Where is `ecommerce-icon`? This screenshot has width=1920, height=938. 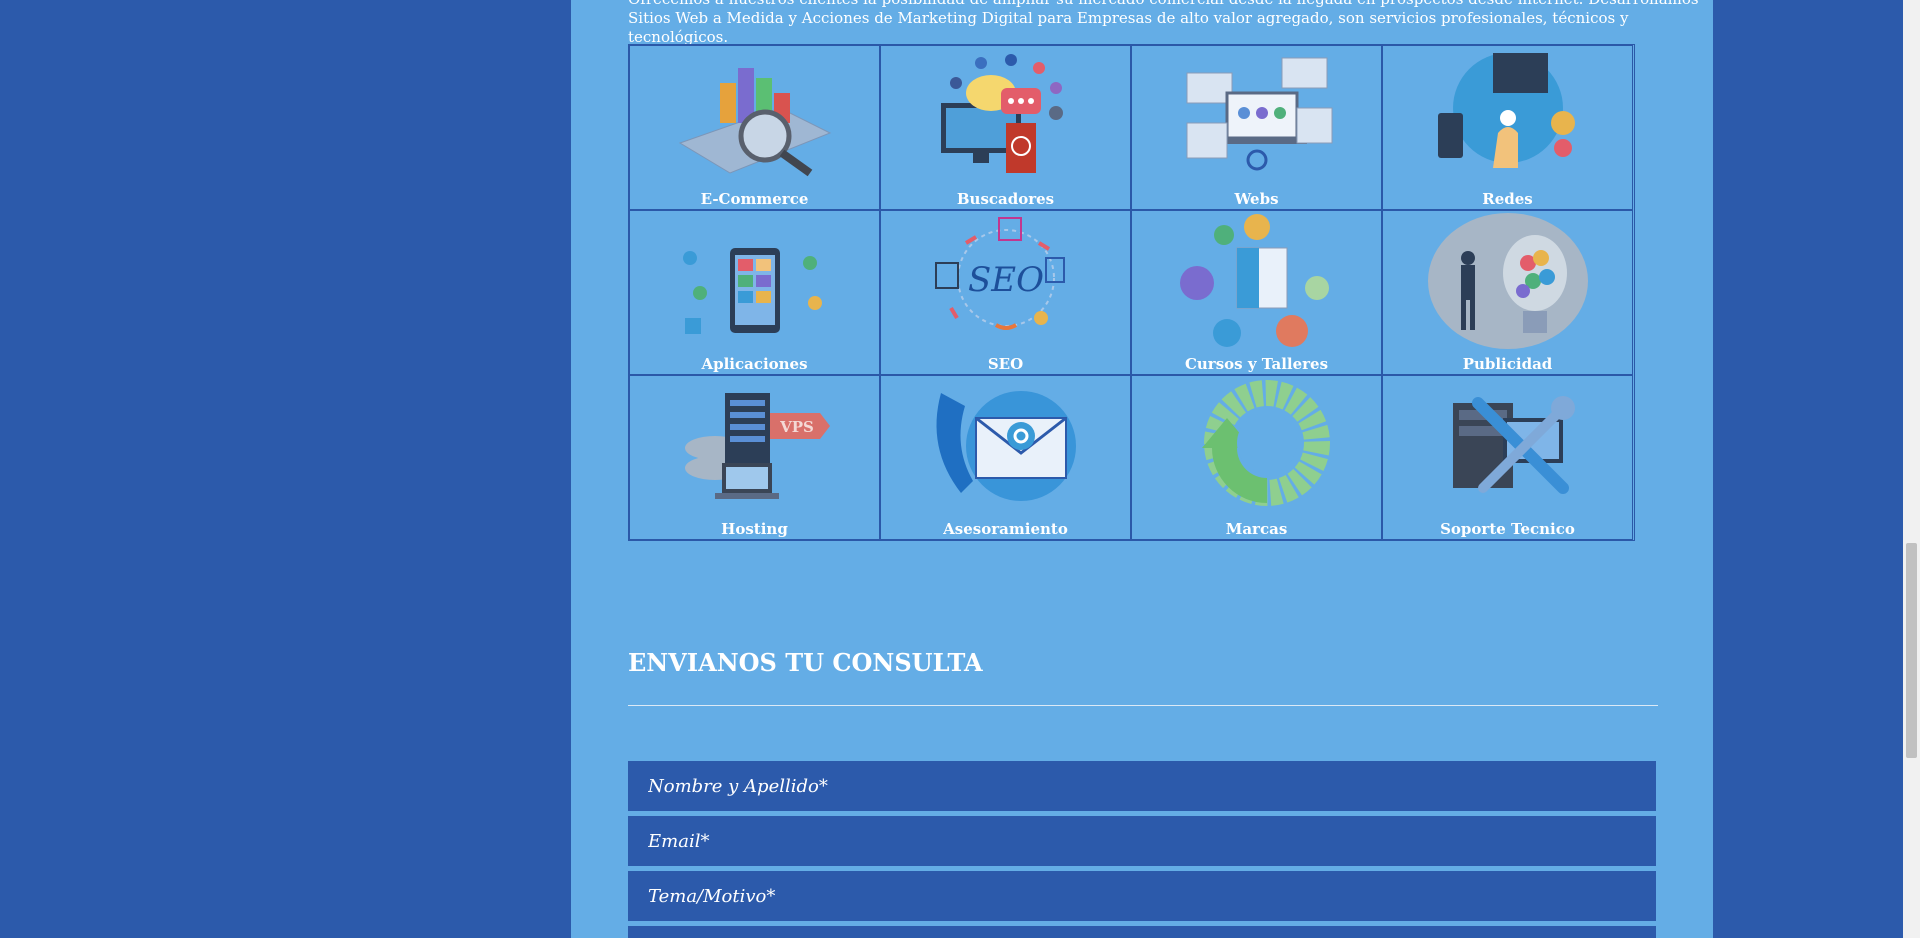
ecommerce-icon is located at coordinates (754, 122).